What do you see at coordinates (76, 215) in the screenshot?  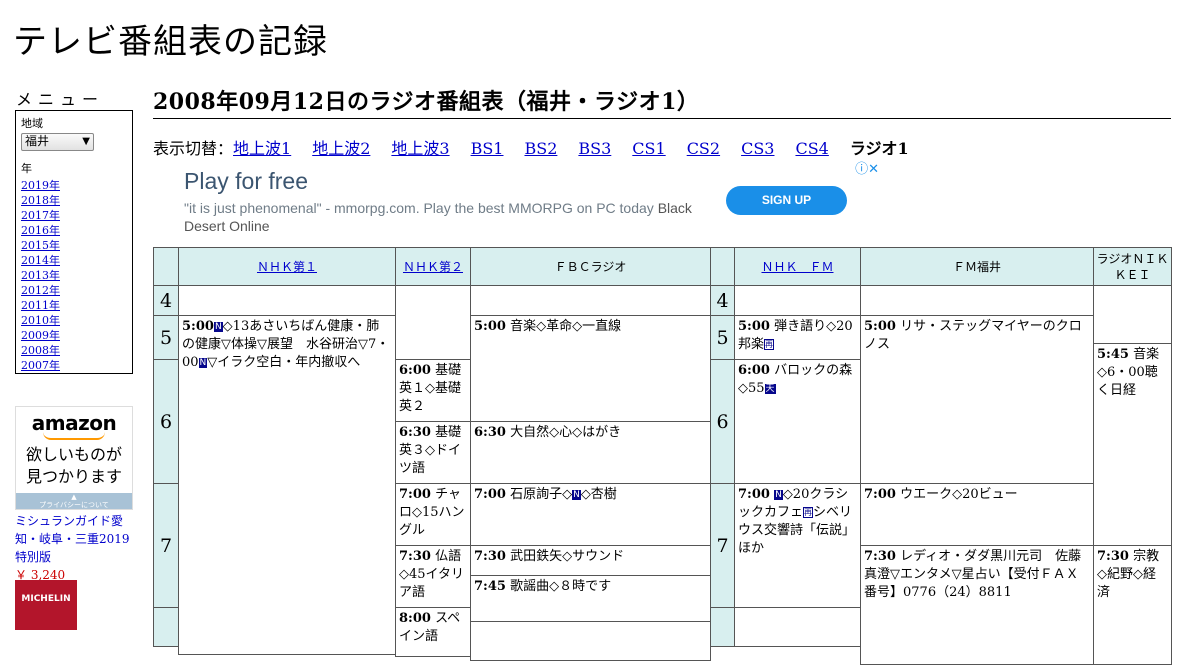 I see `year-link-2017: 2017年` at bounding box center [76, 215].